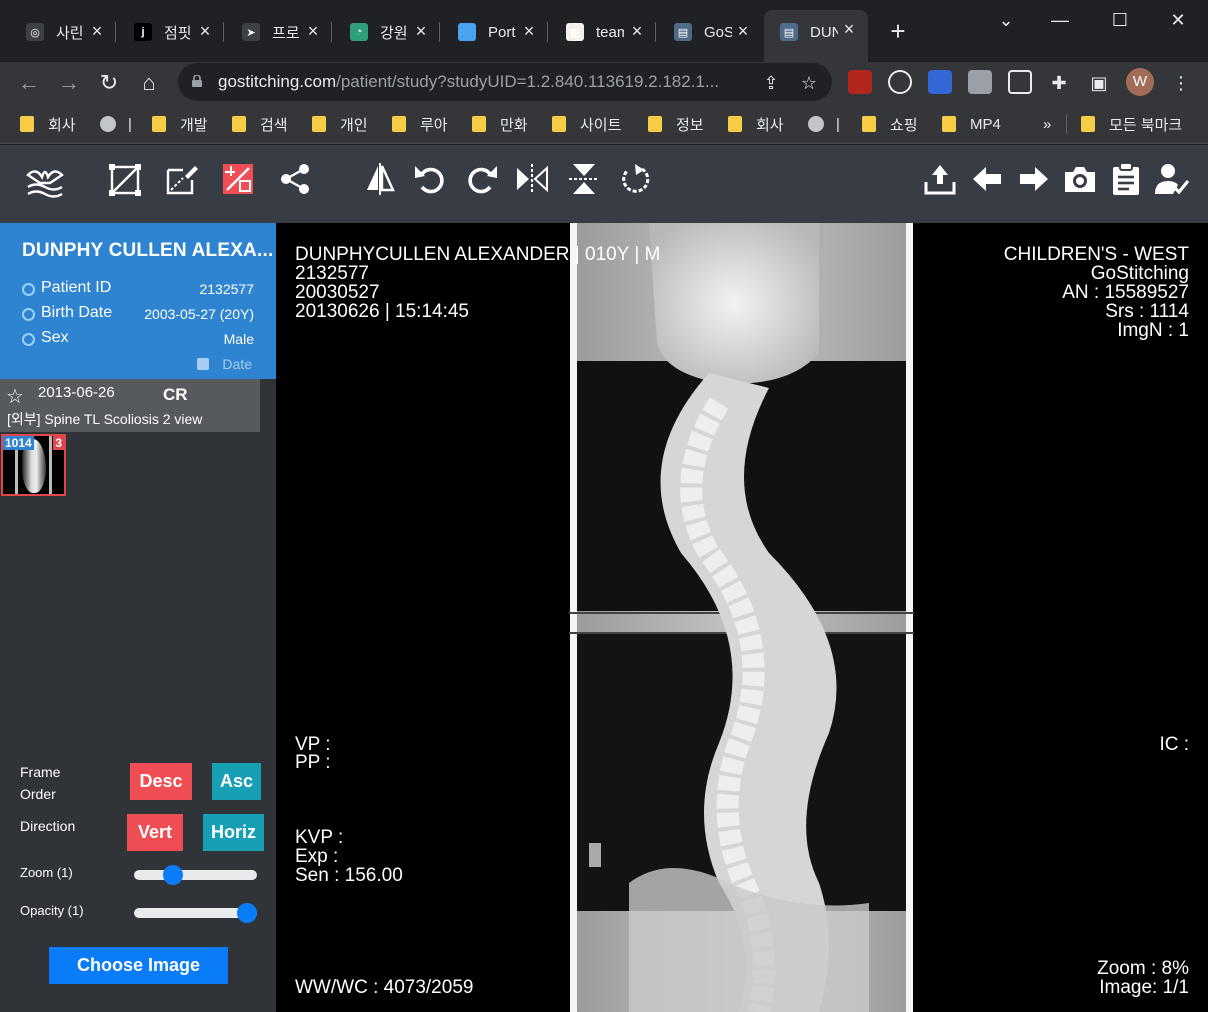 The image size is (1208, 1012). What do you see at coordinates (182, 179) in the screenshot?
I see `edit-stitch-tool-icon` at bounding box center [182, 179].